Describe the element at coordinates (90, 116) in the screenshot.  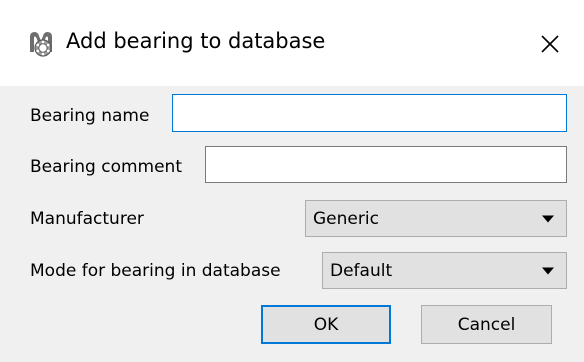
I see `bearing-name-label: Bearing name` at that location.